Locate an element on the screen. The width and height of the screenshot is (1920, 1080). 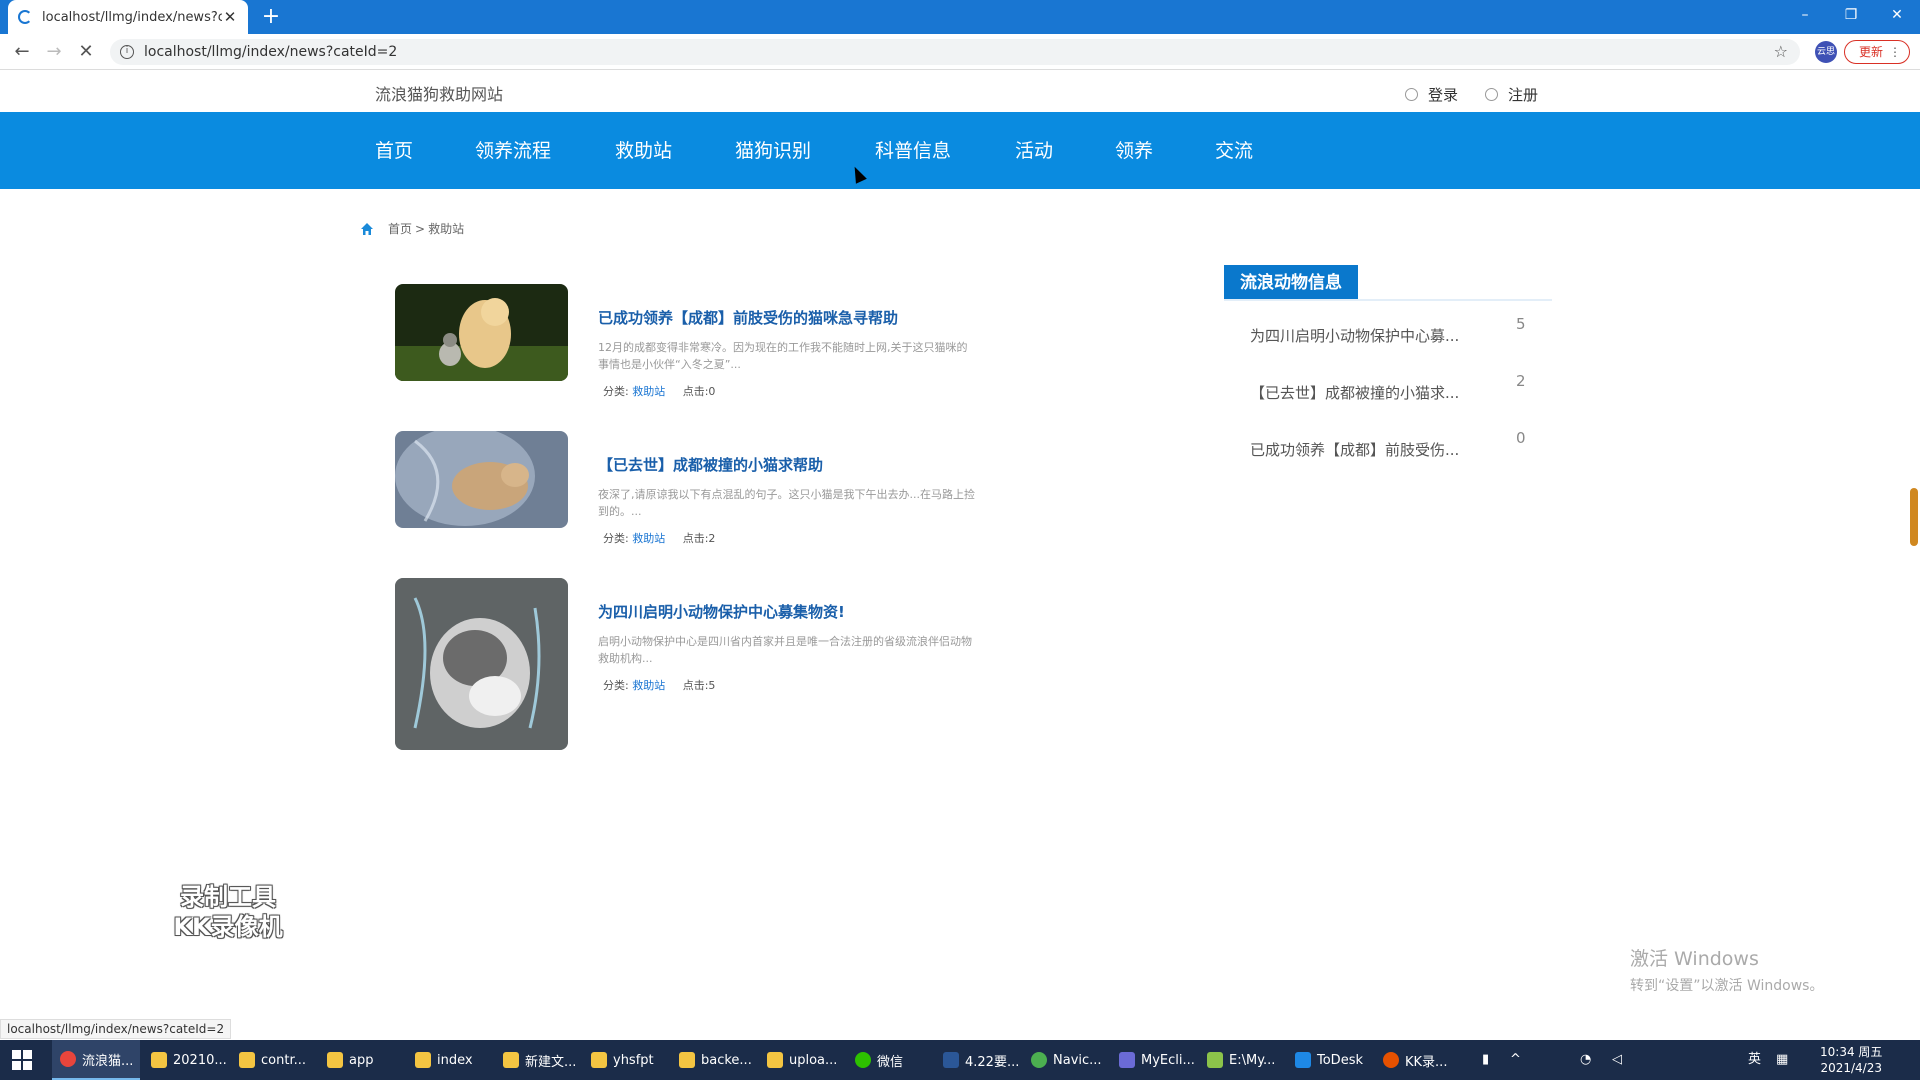
site-name: 流浪猫狗救助网站 is located at coordinates (439, 94).